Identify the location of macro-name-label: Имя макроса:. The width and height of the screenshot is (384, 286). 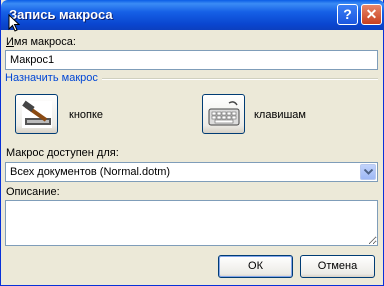
(41, 42).